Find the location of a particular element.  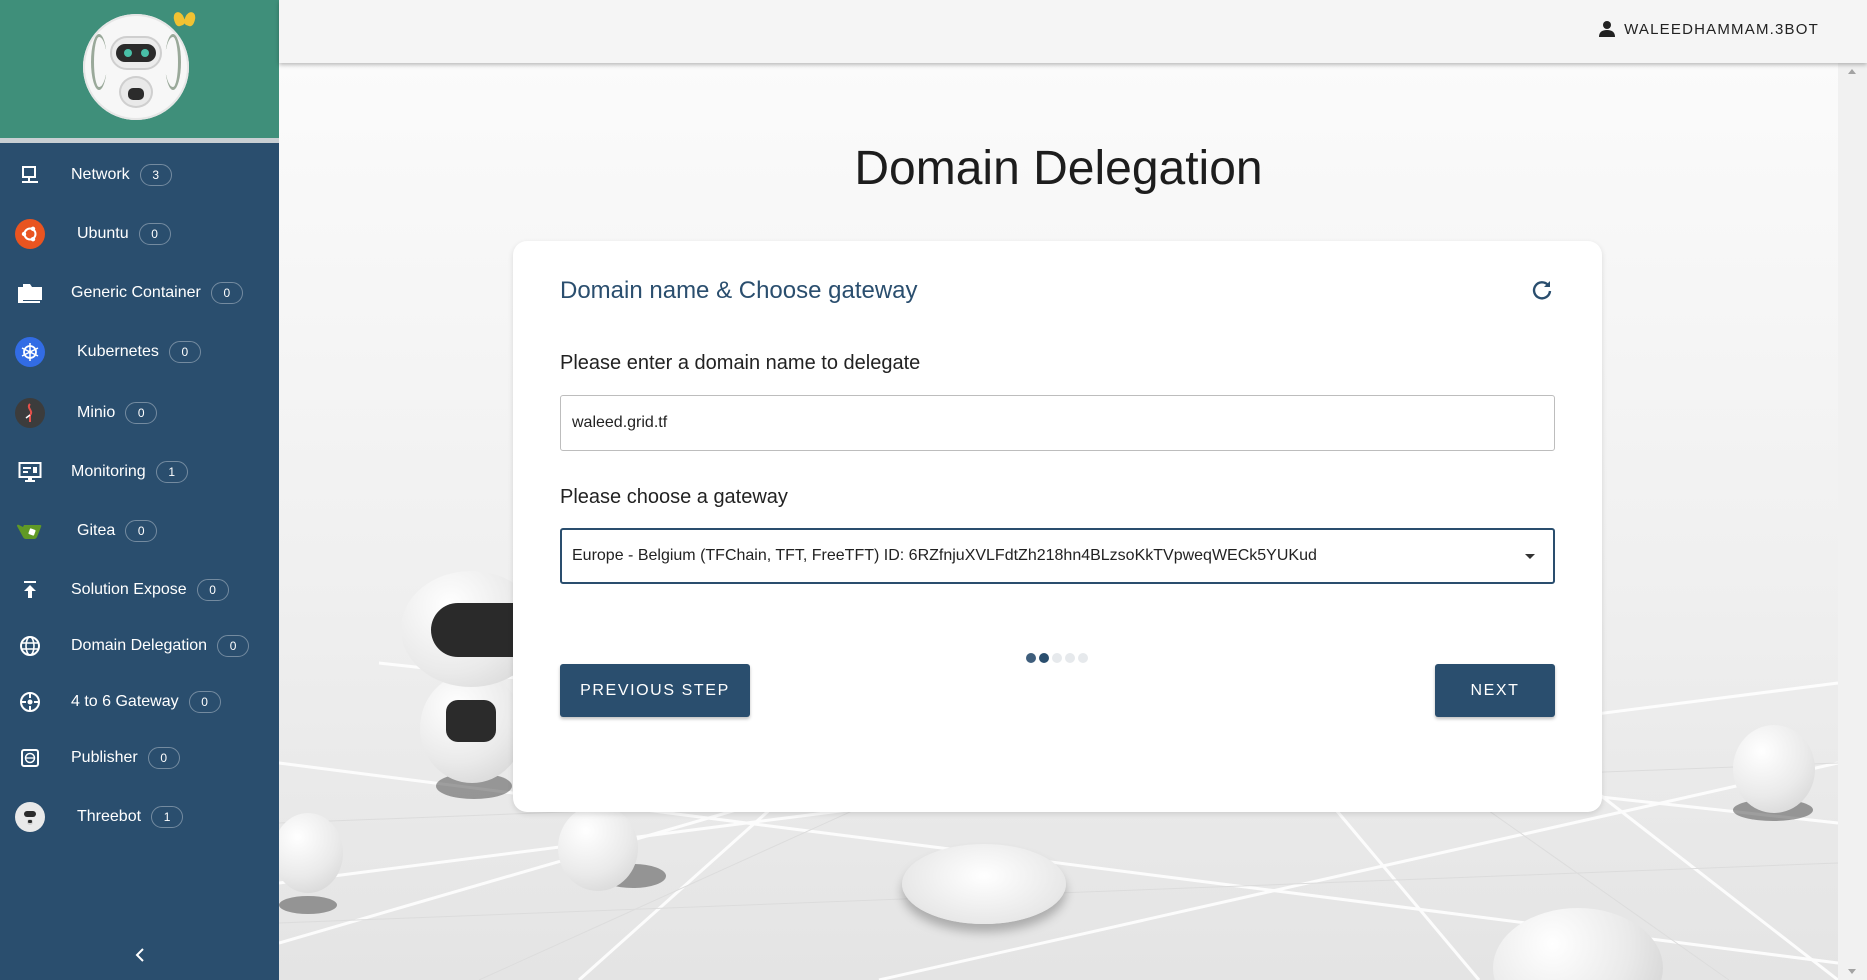

web-icon is located at coordinates (30, 758).